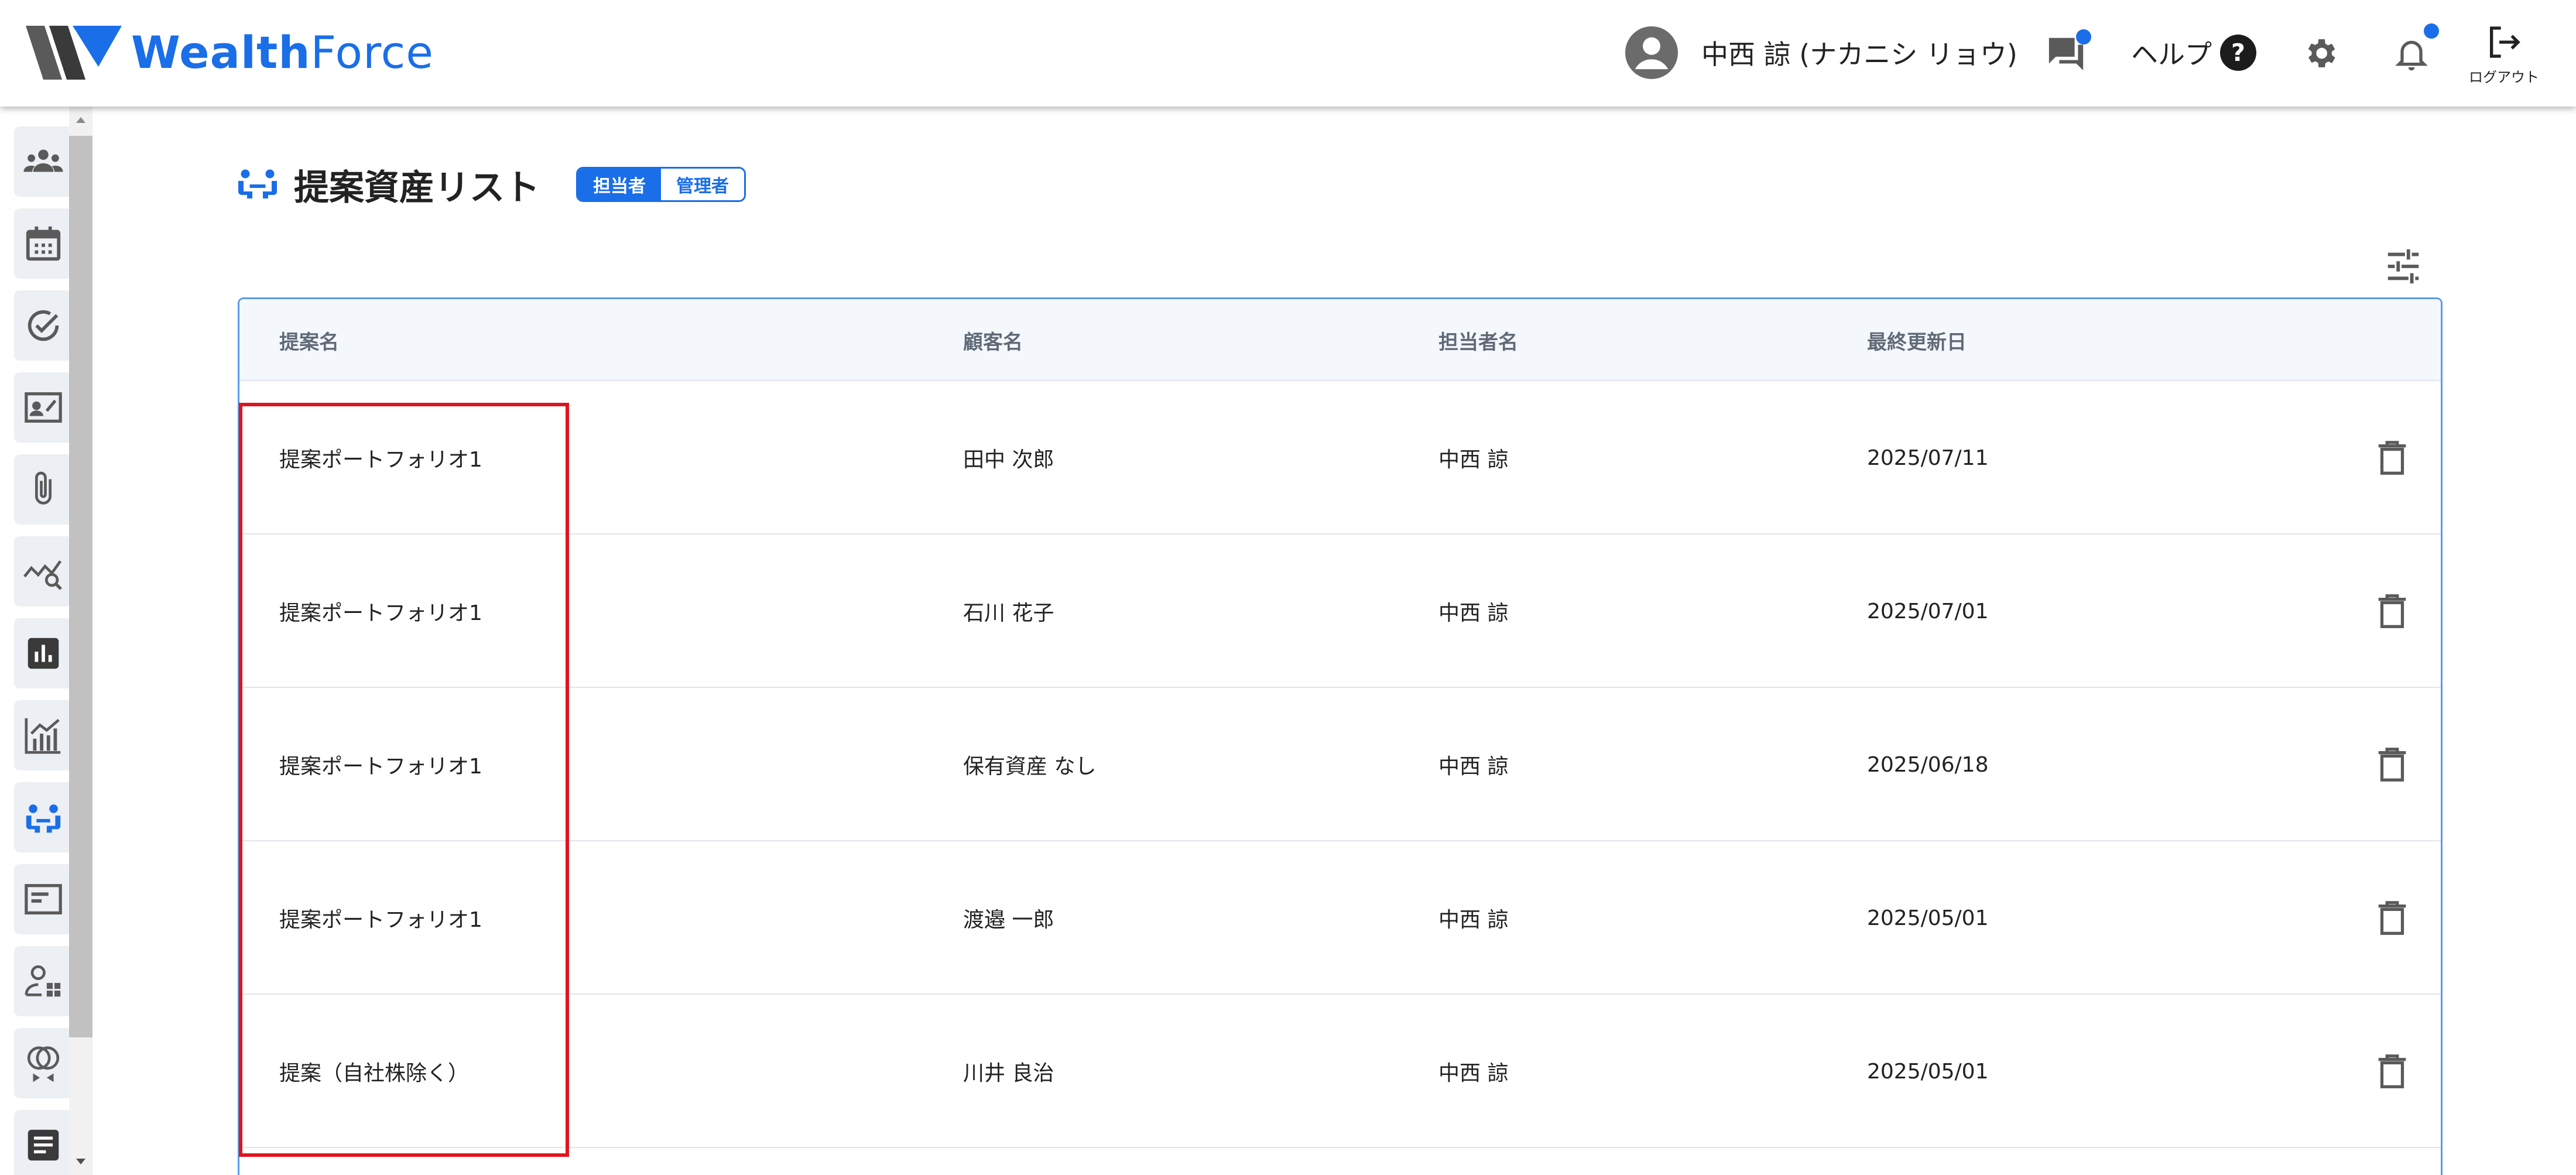  I want to click on sidebar-item-notes, so click(43, 1142).